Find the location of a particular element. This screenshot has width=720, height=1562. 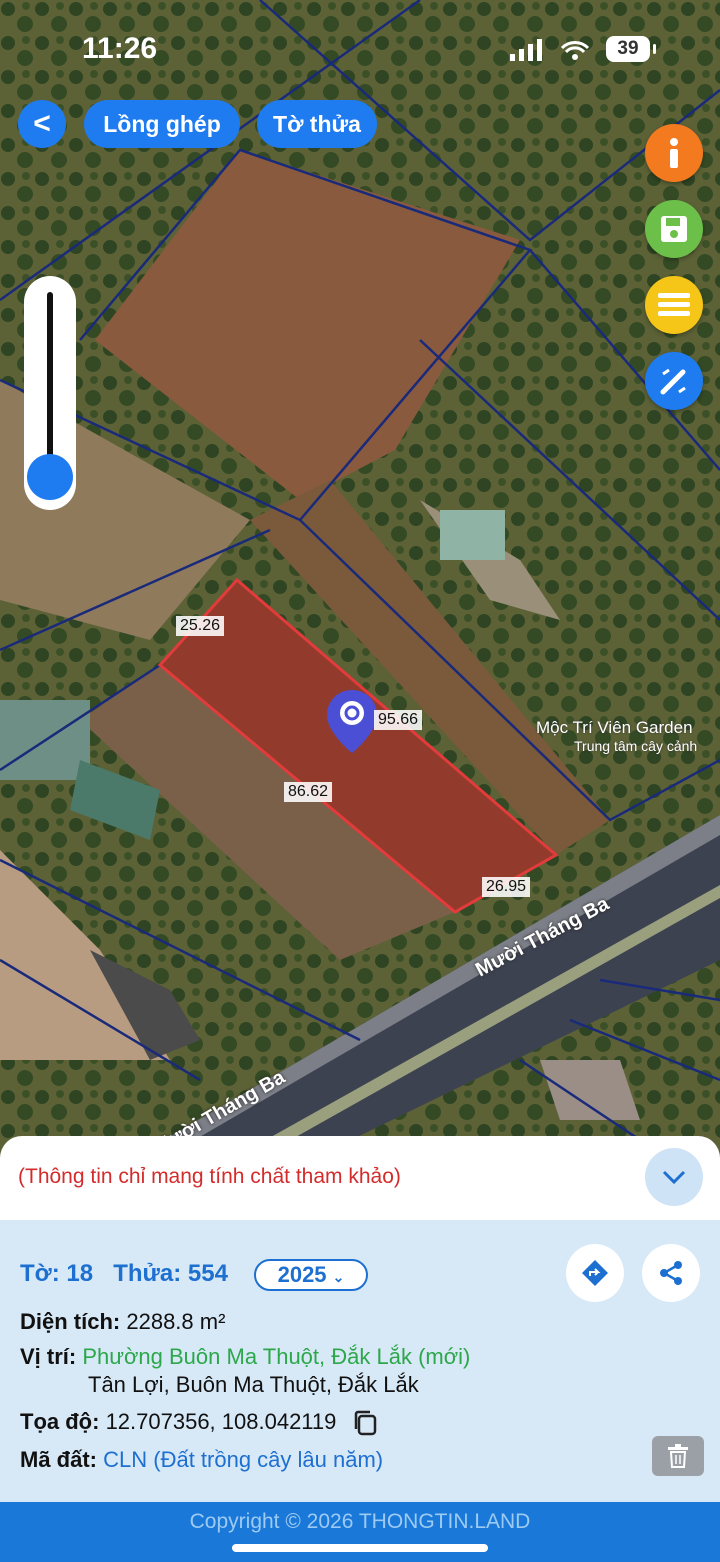

coordinate-label: Tọa độ: is located at coordinates (60, 1421).